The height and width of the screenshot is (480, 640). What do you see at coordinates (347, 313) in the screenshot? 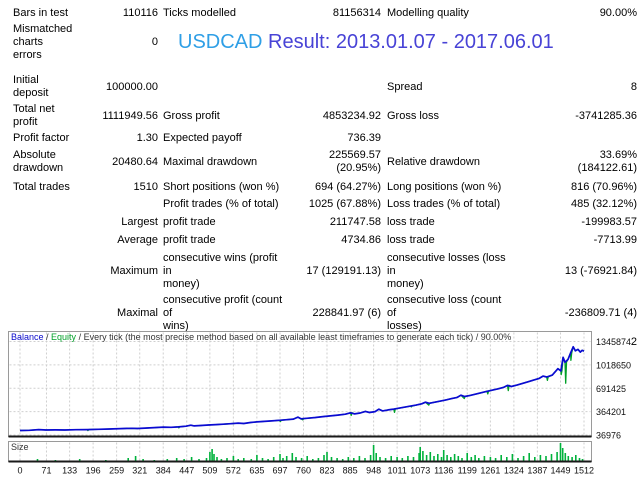
I see `report-cell-c4: 228841.97 (6)` at bounding box center [347, 313].